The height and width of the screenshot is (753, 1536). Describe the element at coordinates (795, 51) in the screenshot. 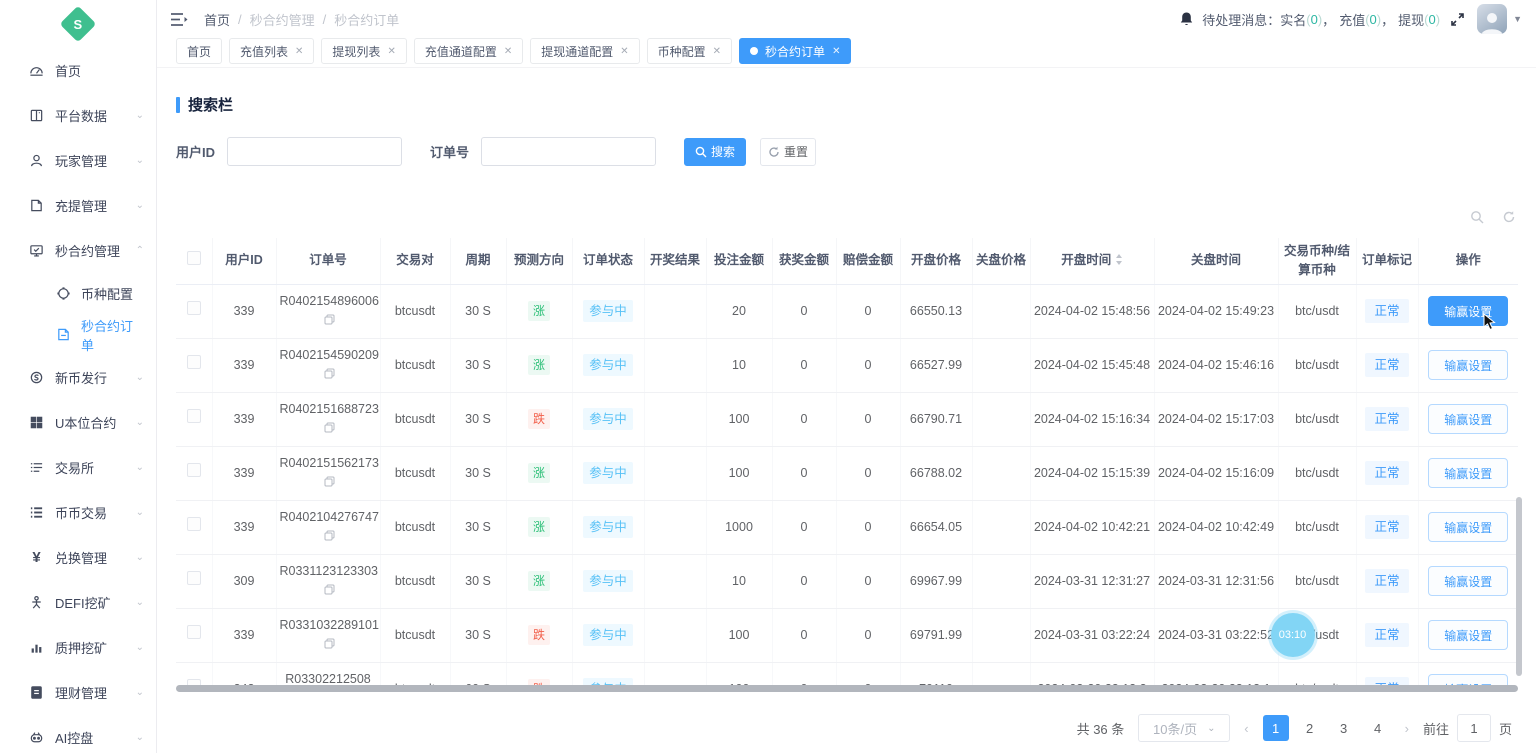

I see `tab-秒合约订单: 秒合约订单 ✕` at that location.